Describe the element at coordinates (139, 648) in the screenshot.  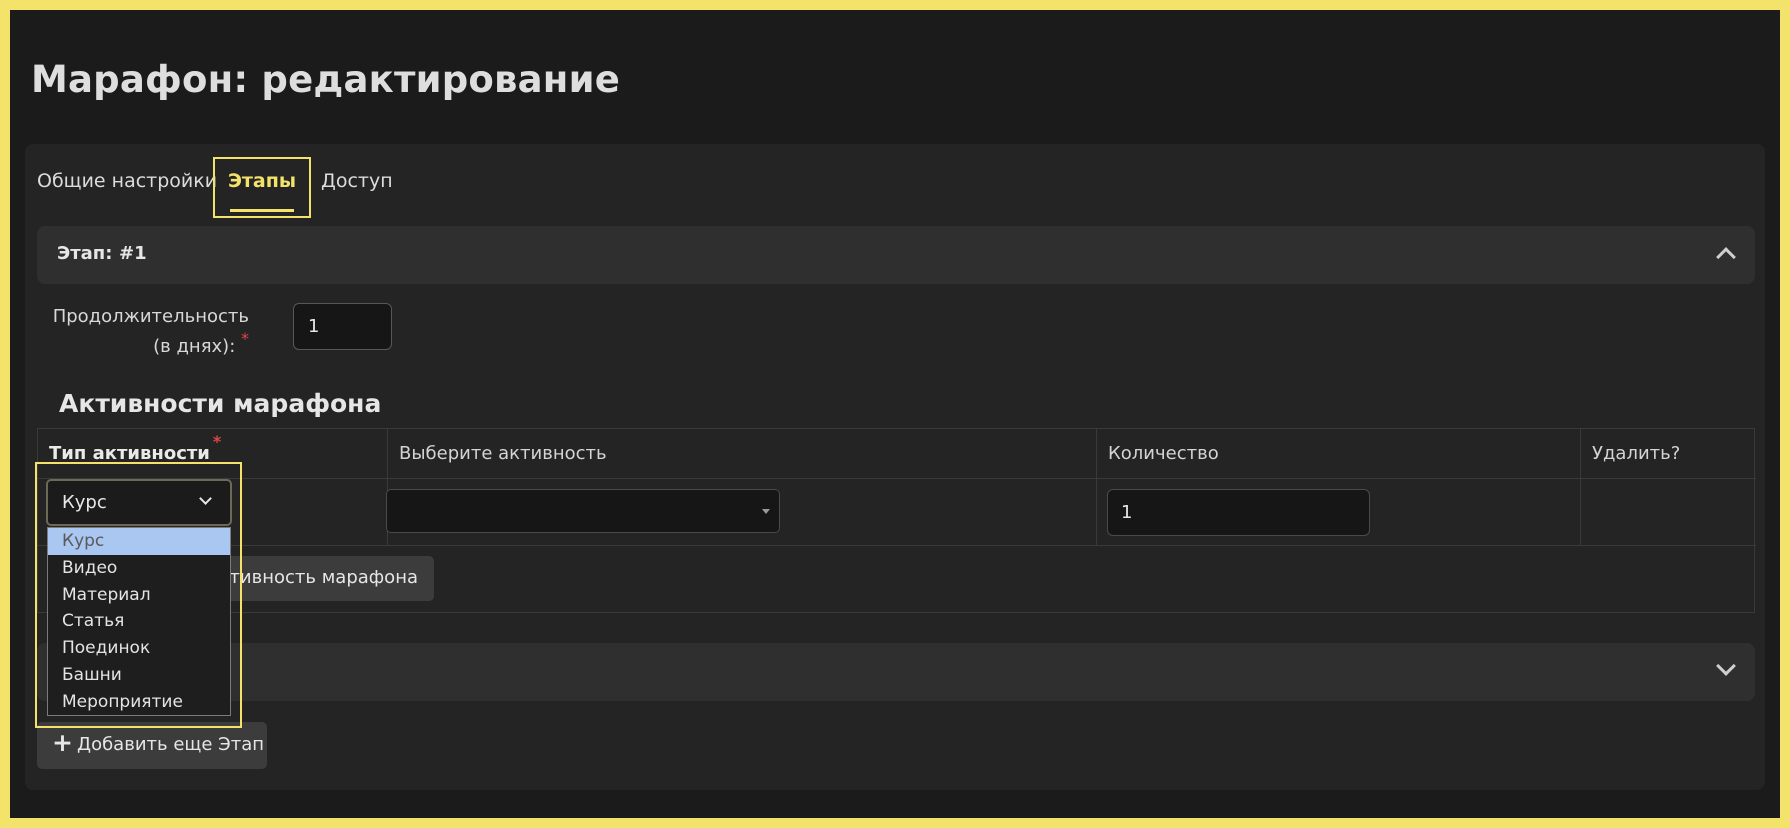
I see `dropdown-option-duel: Поединок` at that location.